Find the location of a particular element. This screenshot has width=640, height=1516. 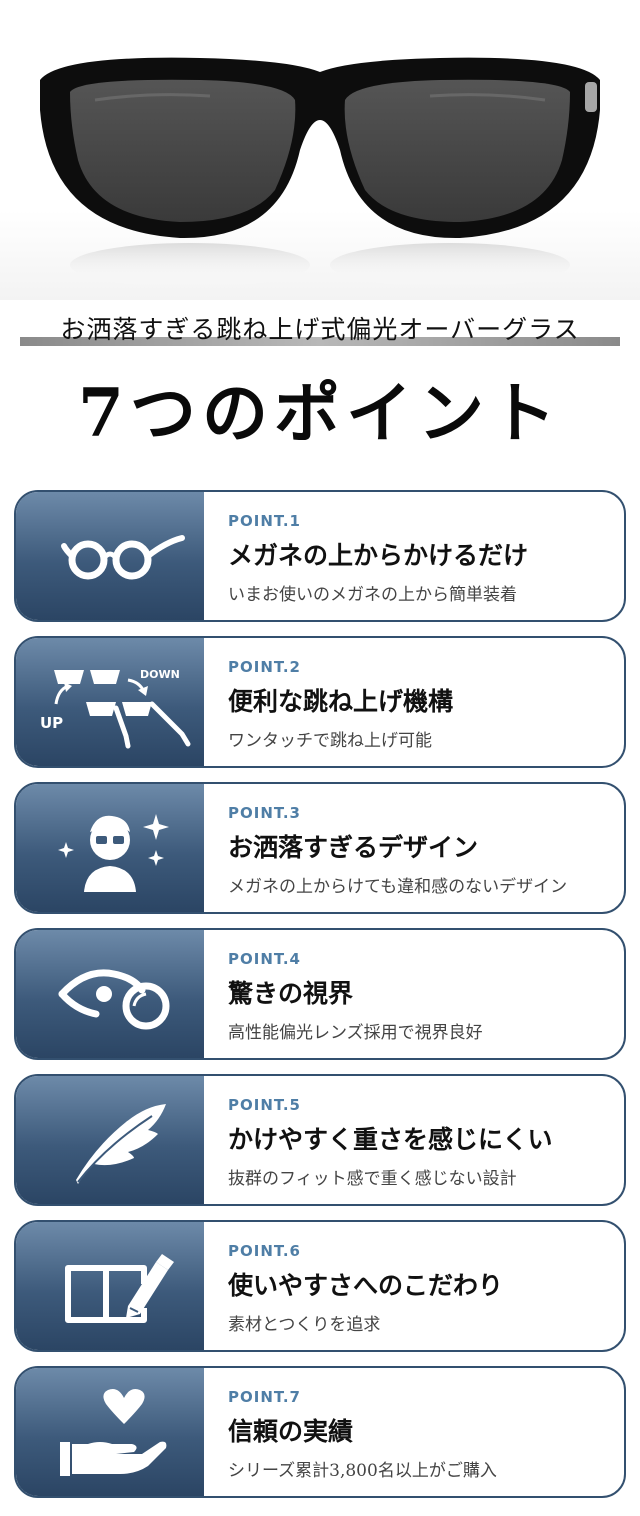

point-description: シリーズ累計3,800名以上がご購入 is located at coordinates (362, 1471).